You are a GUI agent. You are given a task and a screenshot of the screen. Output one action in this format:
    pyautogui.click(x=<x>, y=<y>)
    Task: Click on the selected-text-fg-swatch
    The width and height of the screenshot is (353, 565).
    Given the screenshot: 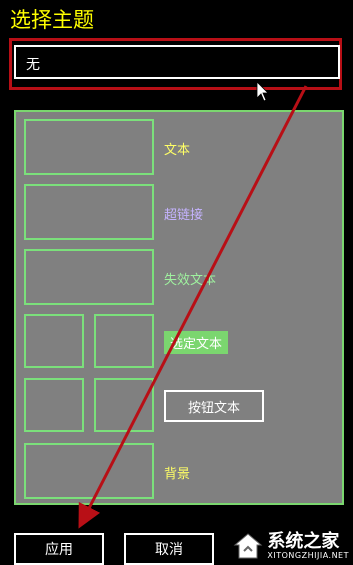 What is the action you would take?
    pyautogui.click(x=54, y=341)
    